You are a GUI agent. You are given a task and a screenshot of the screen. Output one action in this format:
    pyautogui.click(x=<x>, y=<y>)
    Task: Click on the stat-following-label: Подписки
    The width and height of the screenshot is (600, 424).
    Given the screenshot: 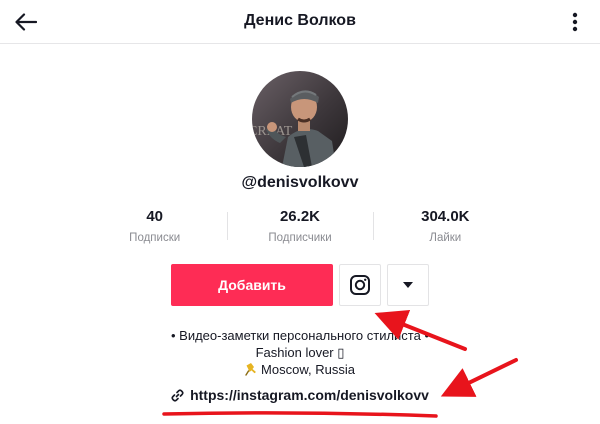 What is the action you would take?
    pyautogui.click(x=155, y=238)
    